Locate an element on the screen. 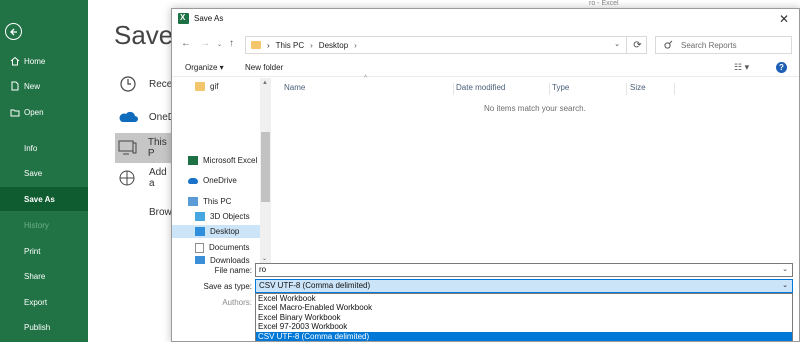 This screenshot has width=800, height=342. recent-locations-chevron-icon: ⌄ is located at coordinates (219, 44).